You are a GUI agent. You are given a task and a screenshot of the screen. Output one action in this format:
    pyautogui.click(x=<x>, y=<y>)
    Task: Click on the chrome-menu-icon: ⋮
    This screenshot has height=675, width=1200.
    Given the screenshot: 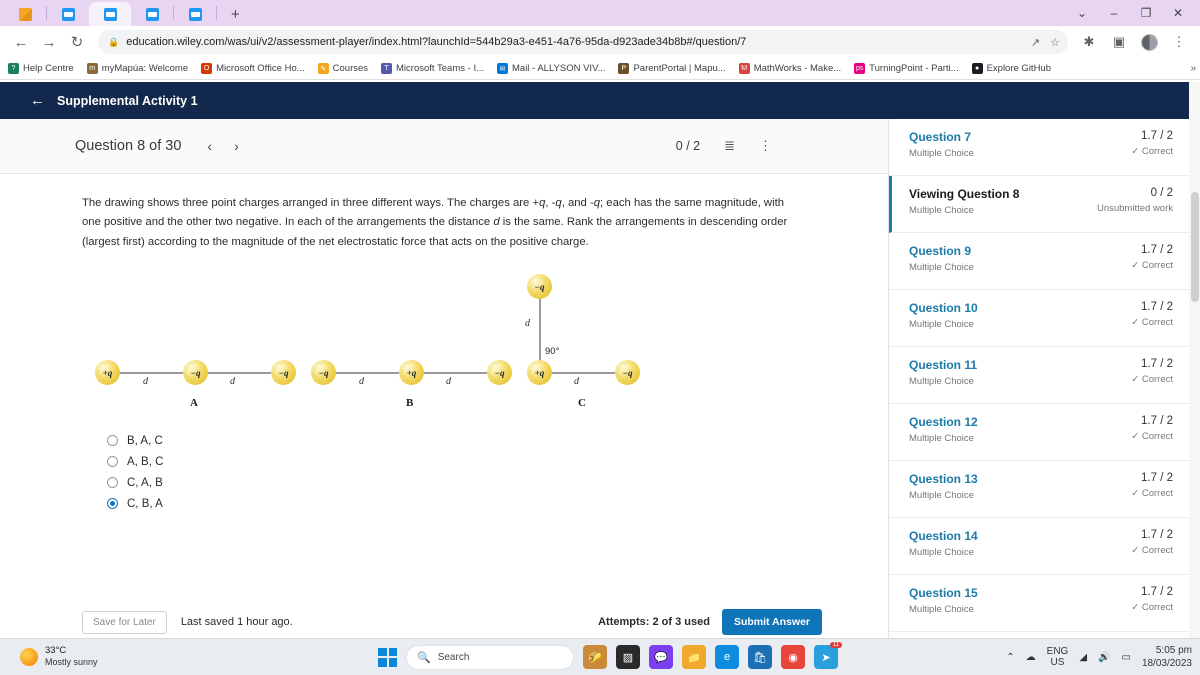 What is the action you would take?
    pyautogui.click(x=1179, y=42)
    